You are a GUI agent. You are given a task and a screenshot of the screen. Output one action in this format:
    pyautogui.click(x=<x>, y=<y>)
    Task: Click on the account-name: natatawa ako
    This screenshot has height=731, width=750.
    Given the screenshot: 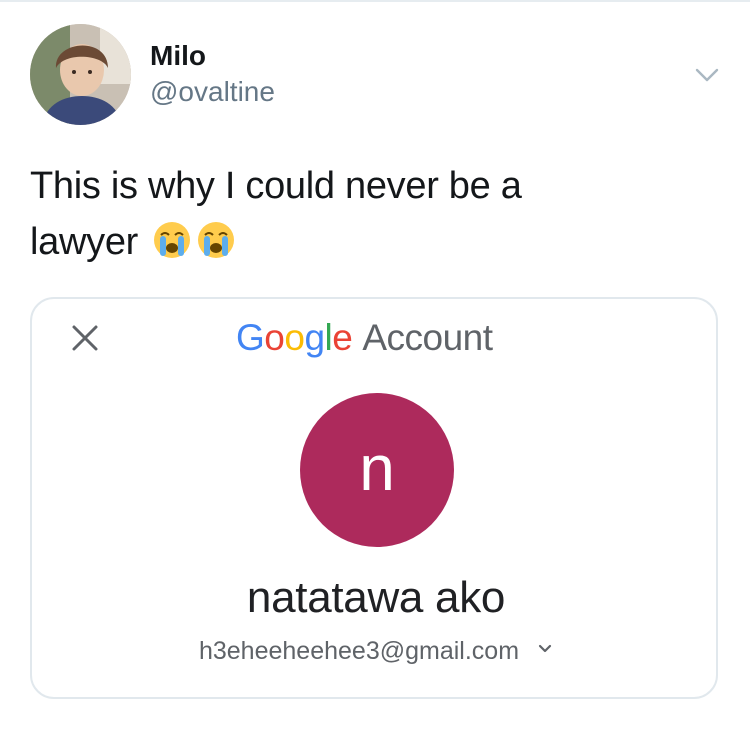 What is the action you would take?
    pyautogui.click(x=376, y=597)
    